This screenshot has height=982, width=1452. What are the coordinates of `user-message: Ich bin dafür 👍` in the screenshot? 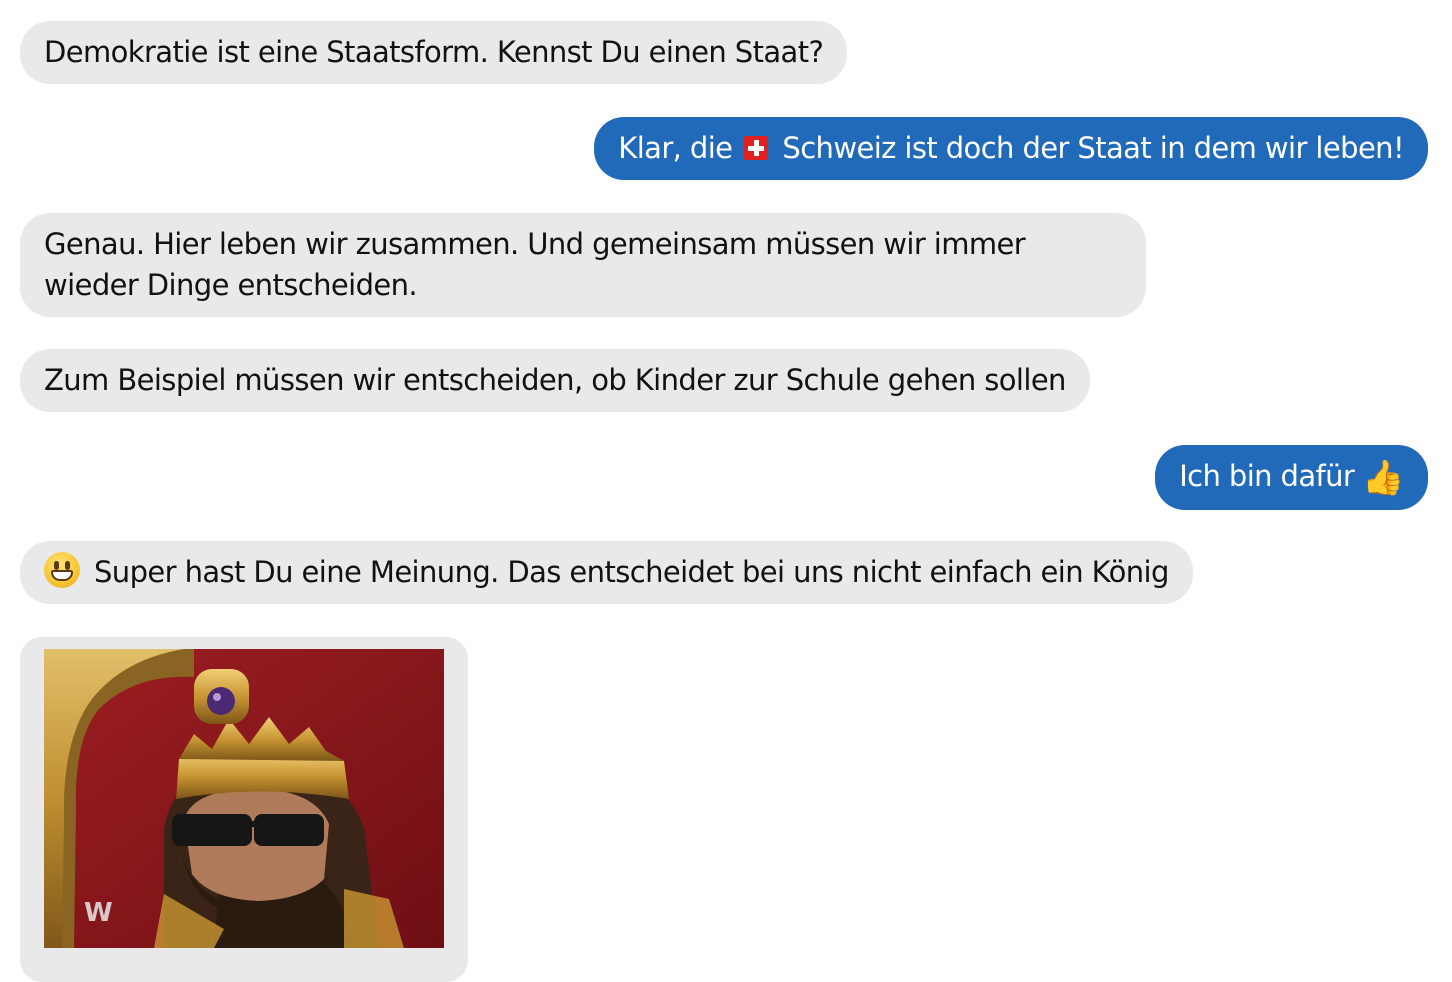 It's located at (1291, 477).